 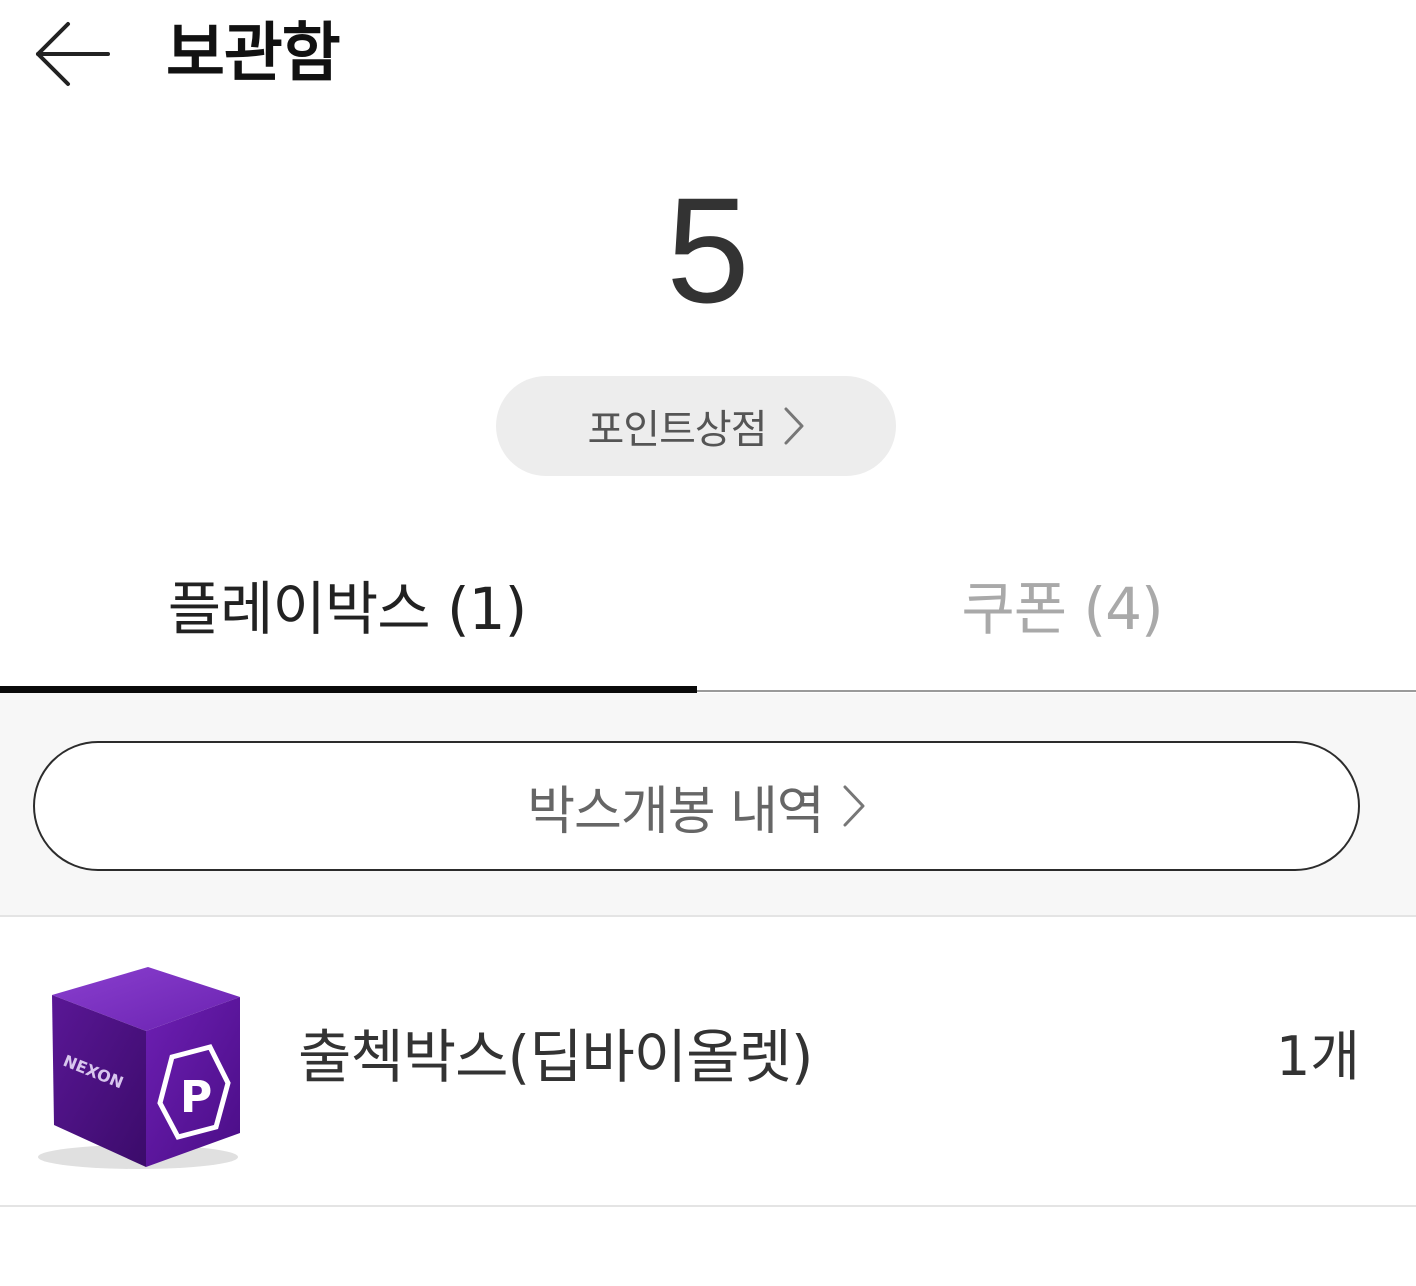 I want to click on item-count: 1개, so click(x=1317, y=1056).